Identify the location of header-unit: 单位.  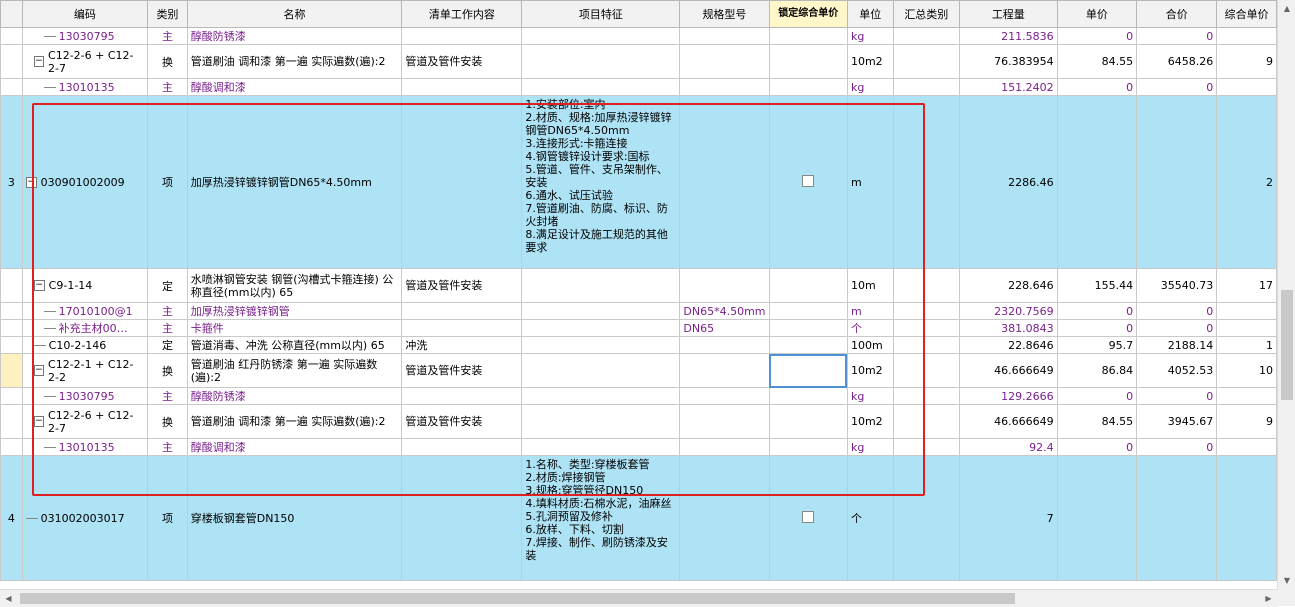
(870, 14).